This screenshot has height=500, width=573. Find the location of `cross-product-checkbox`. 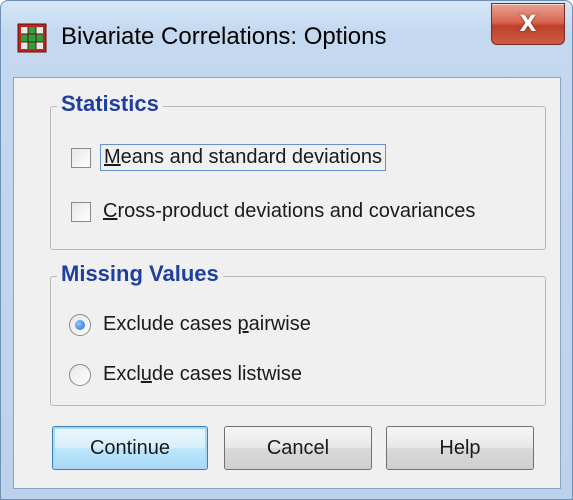

cross-product-checkbox is located at coordinates (81, 211).